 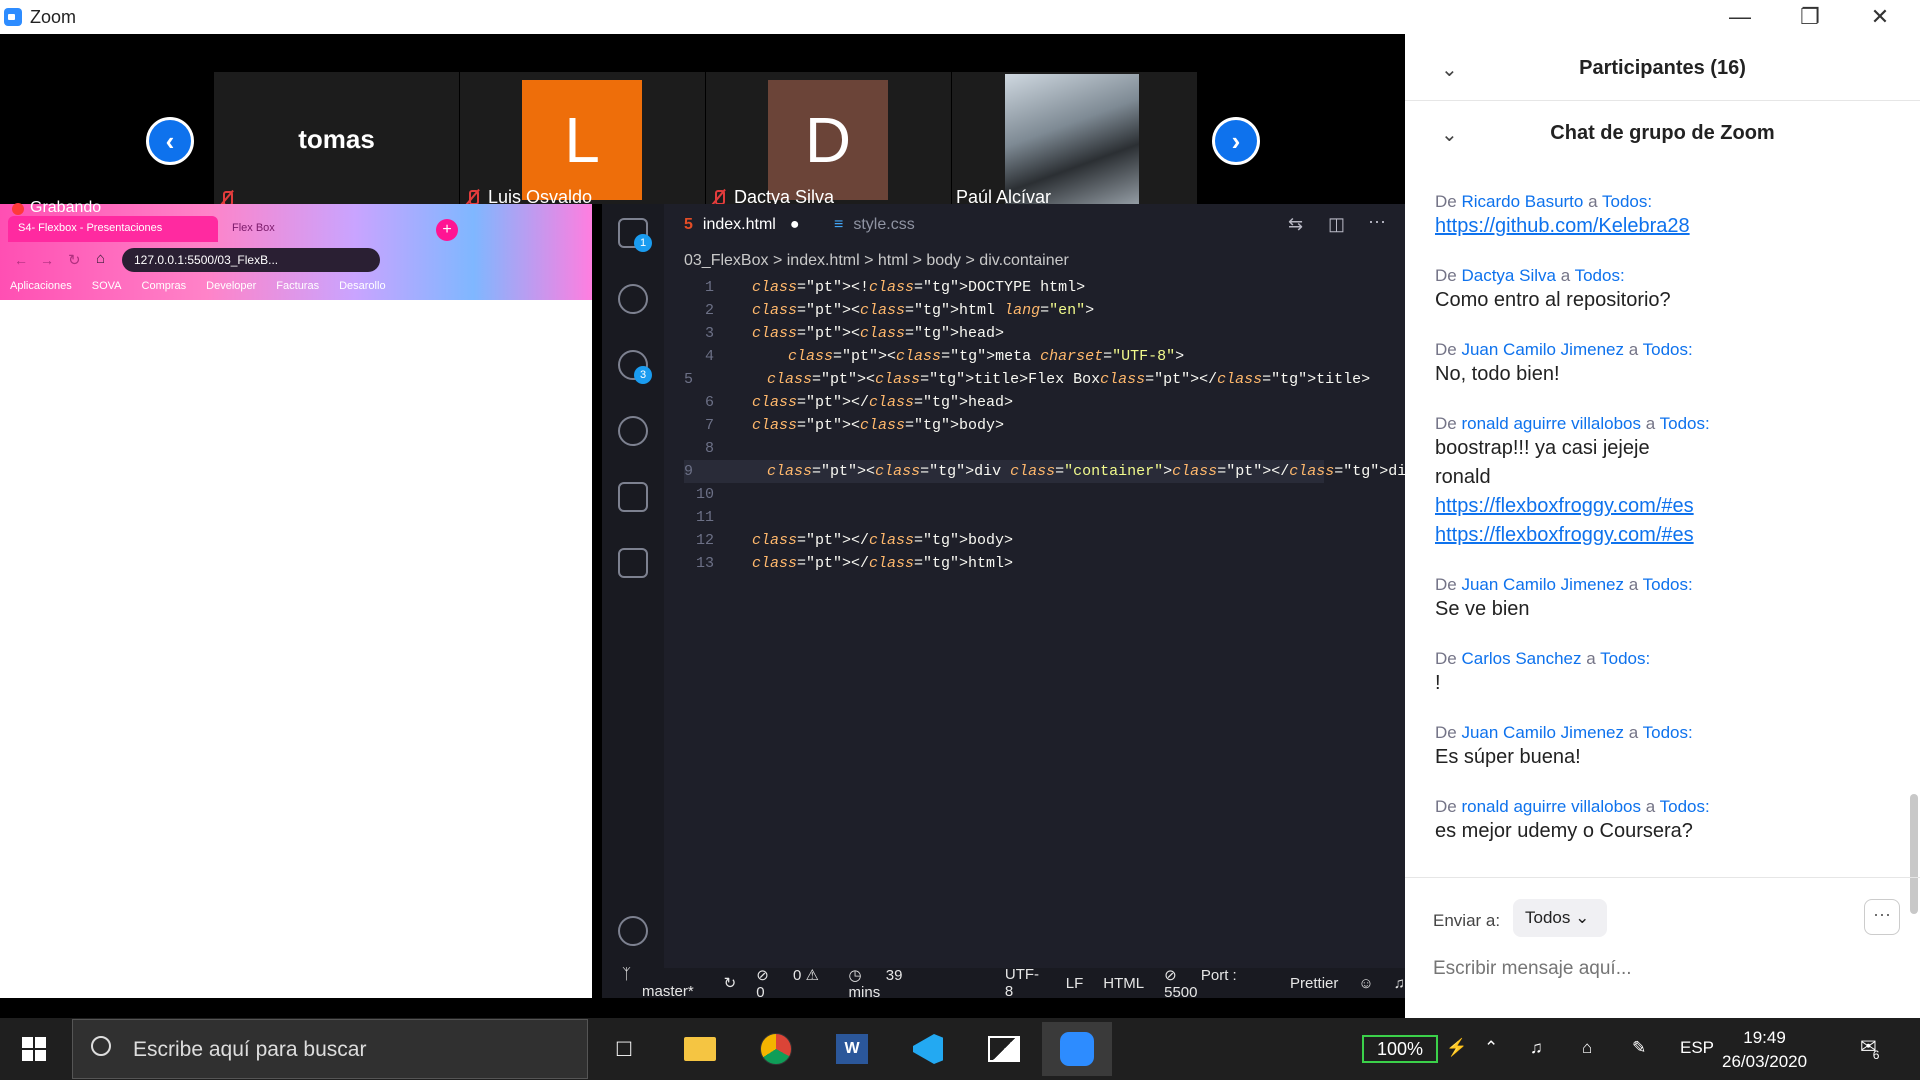 I want to click on to-label: a, so click(x=1633, y=732).